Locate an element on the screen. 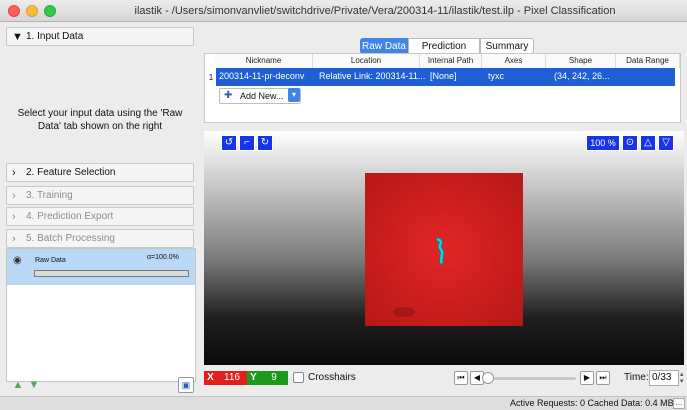 The width and height of the screenshot is (687, 410). row-number: 1 is located at coordinates (211, 77).